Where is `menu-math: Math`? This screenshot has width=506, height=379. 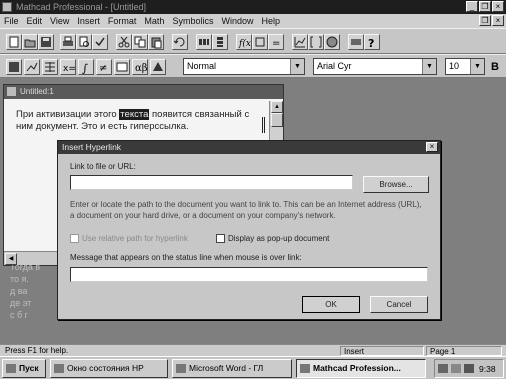
menu-math: Math is located at coordinates (154, 21).